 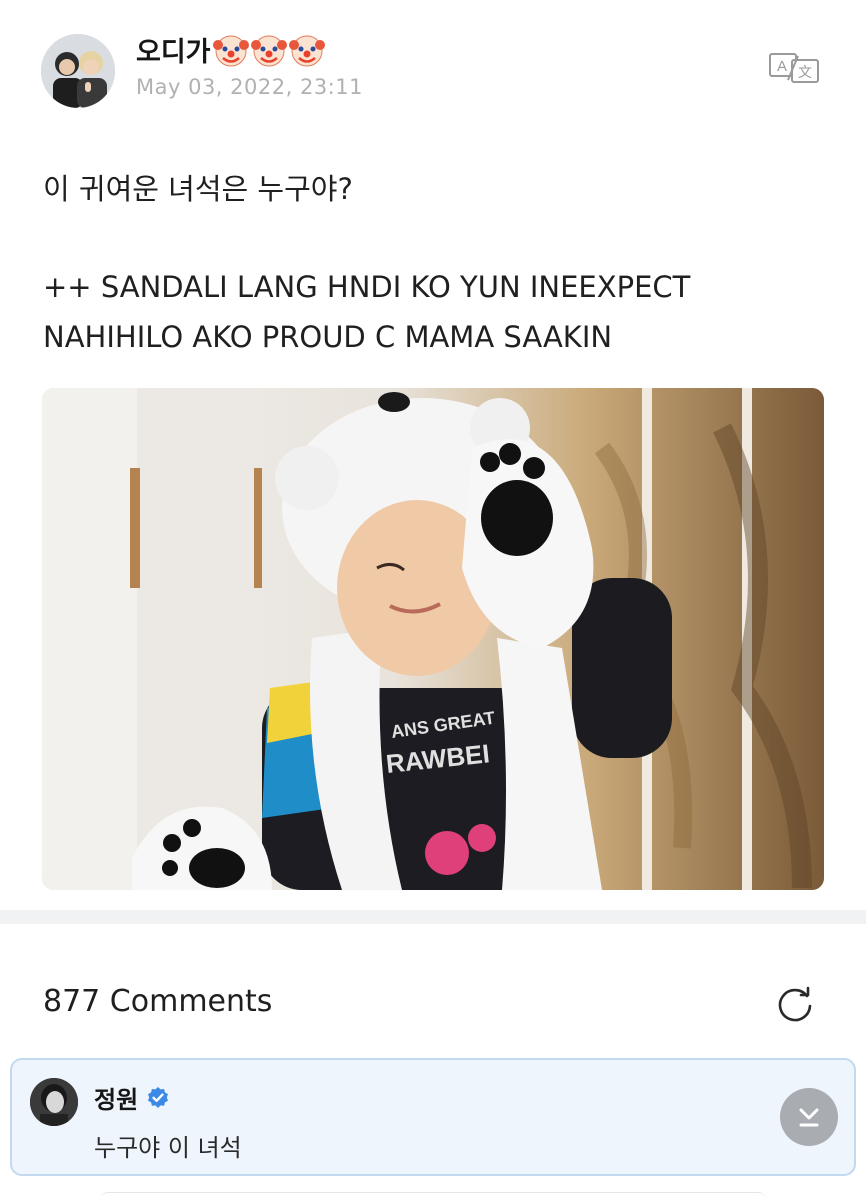 I want to click on comment-author: 정원, so click(x=132, y=1097).